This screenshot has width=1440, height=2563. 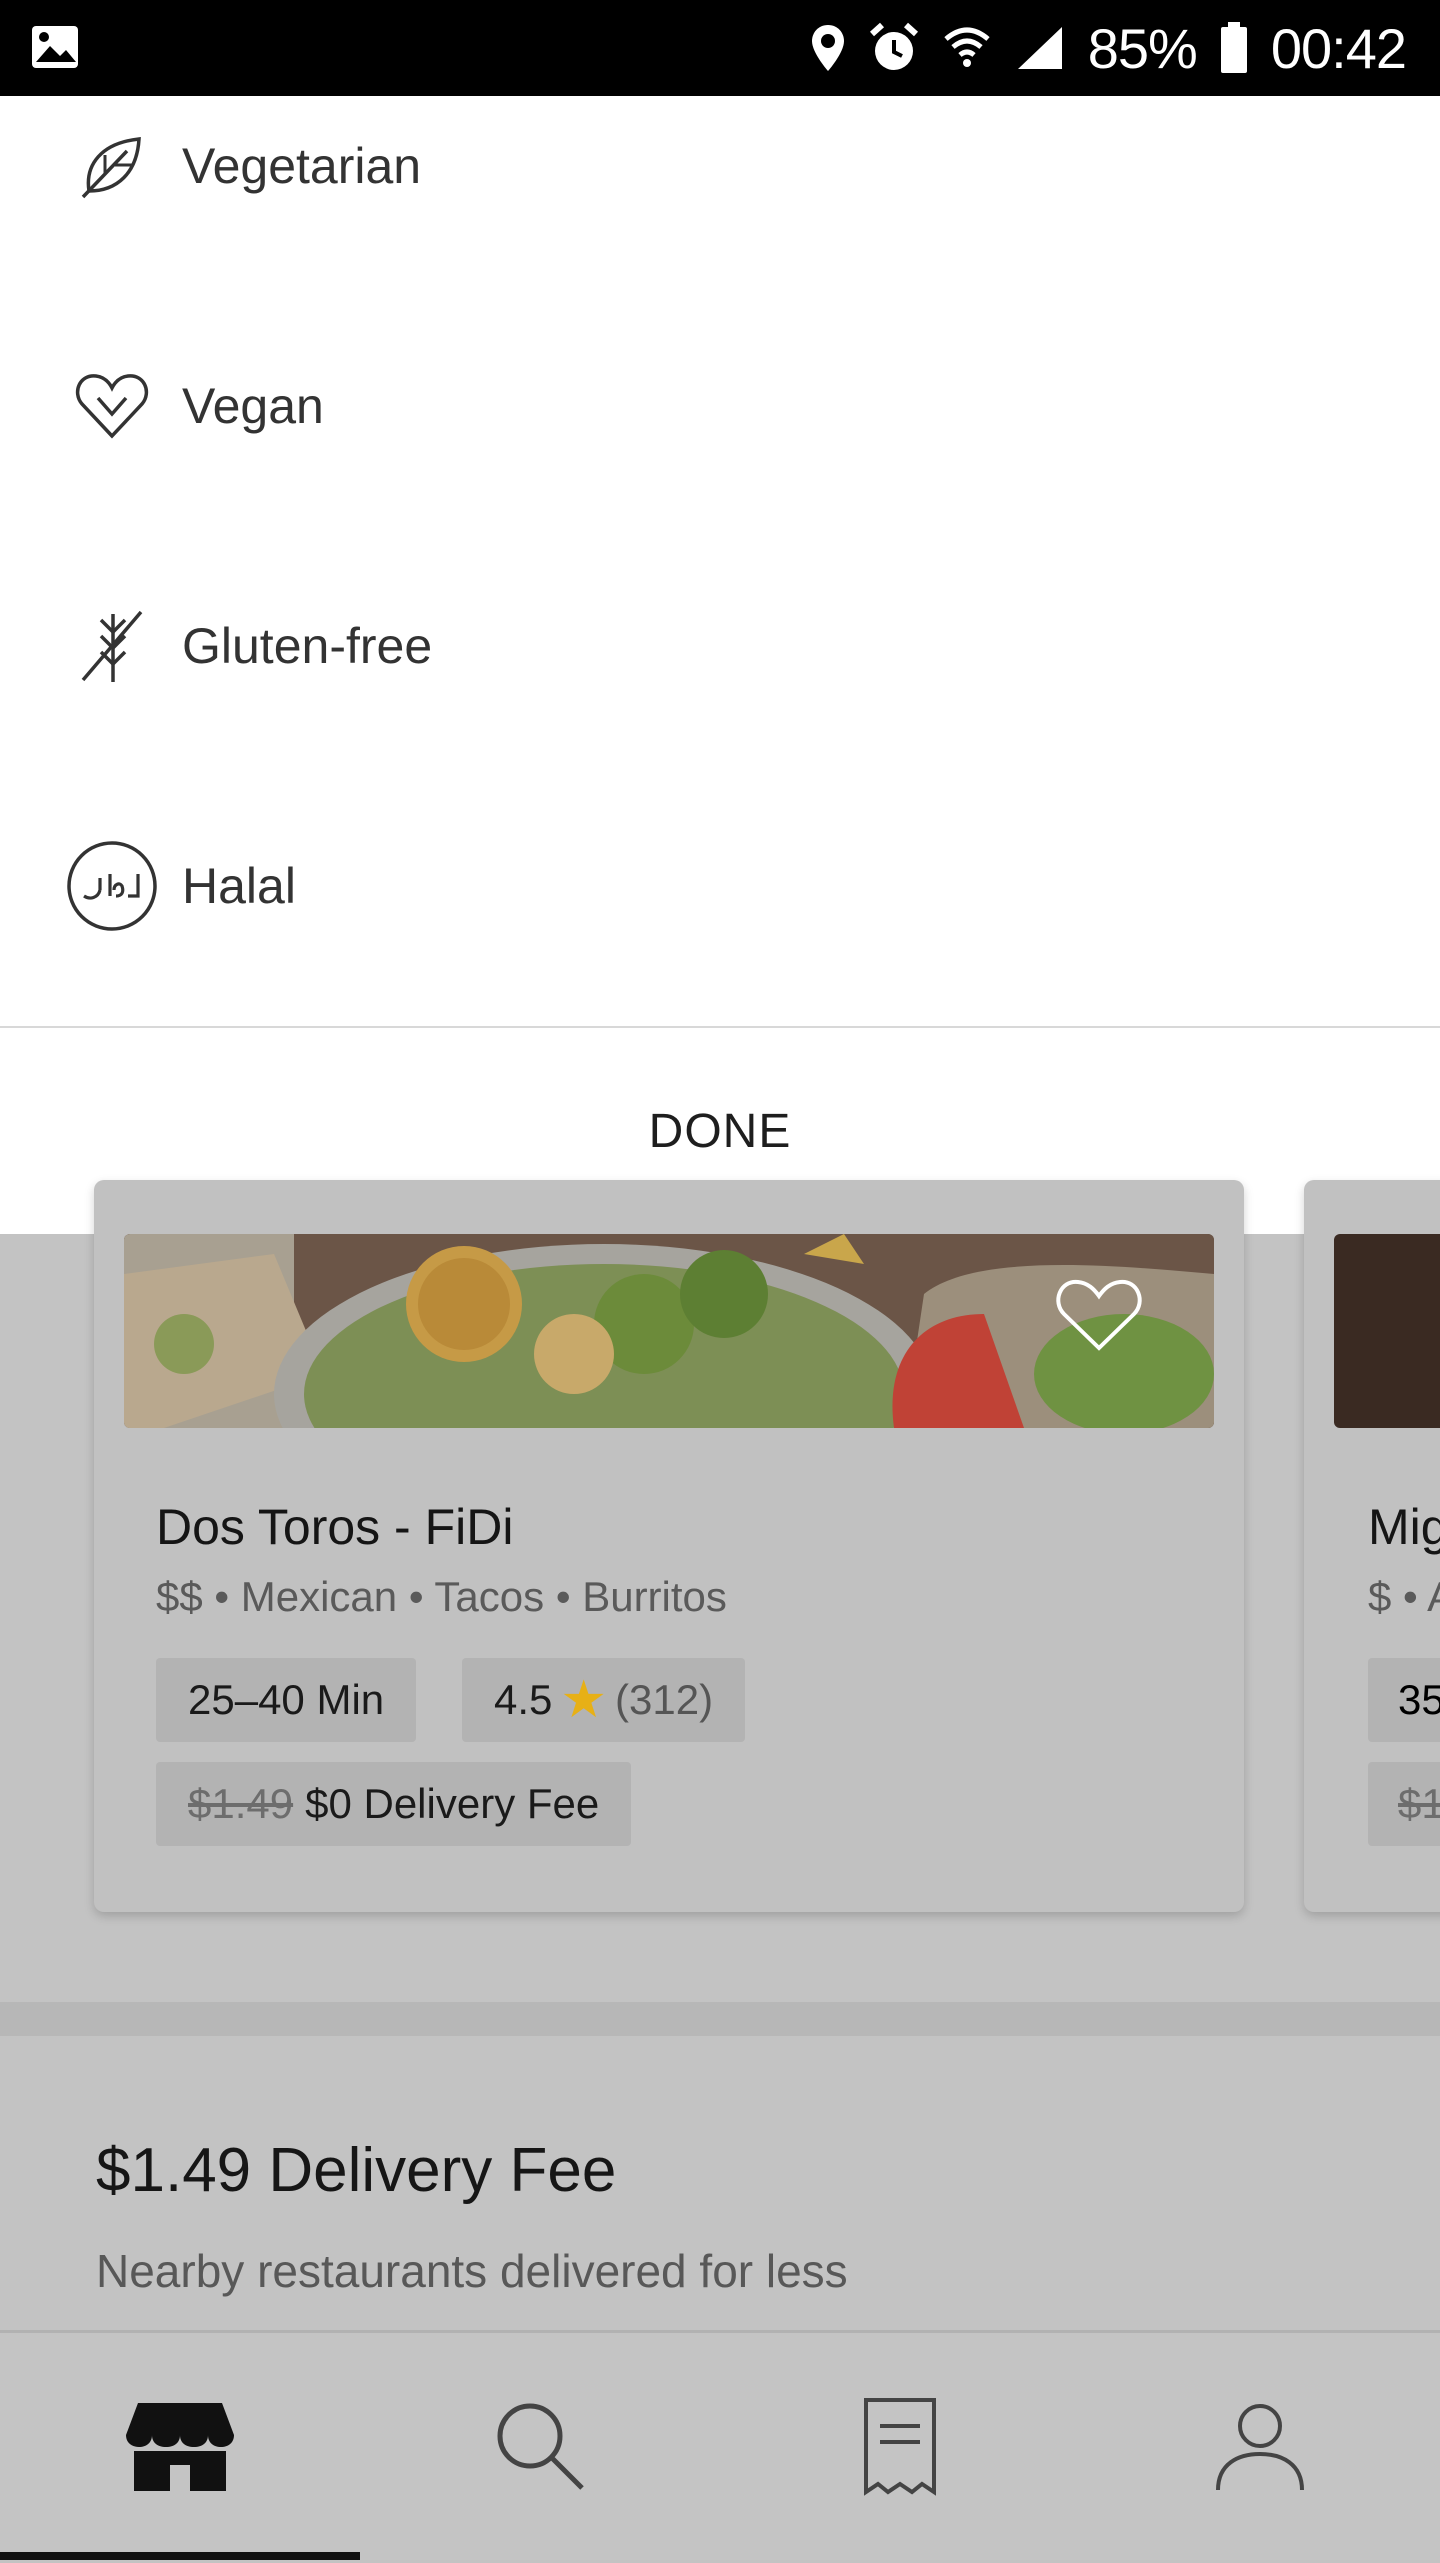 I want to click on rating-value: 4.5, so click(x=523, y=1699).